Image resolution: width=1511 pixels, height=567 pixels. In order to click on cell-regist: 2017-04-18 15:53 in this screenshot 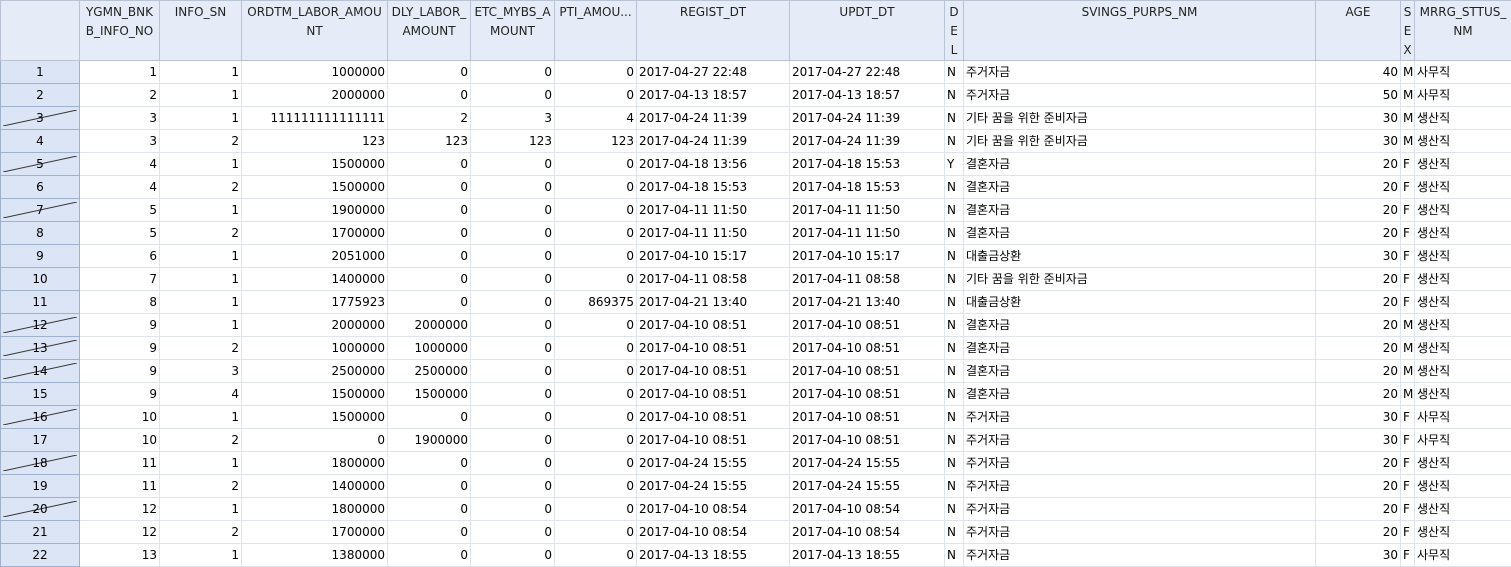, I will do `click(713, 187)`.